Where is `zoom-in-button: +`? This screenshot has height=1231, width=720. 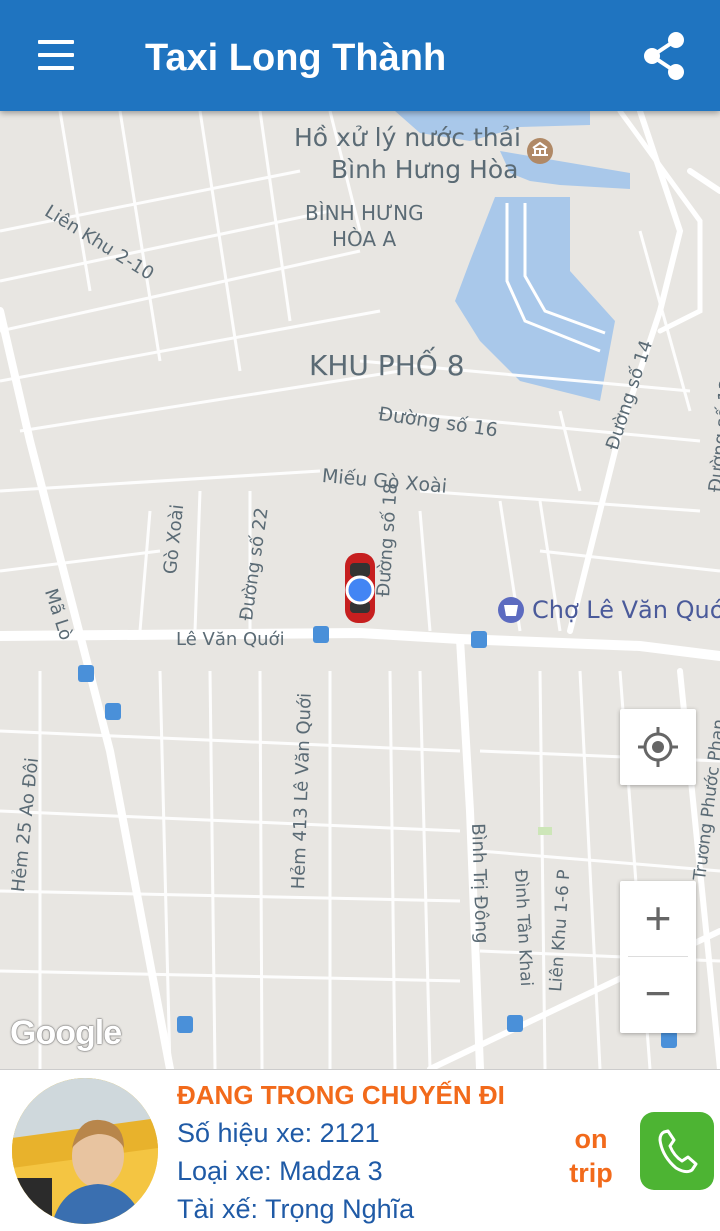
zoom-in-button: + is located at coordinates (658, 918).